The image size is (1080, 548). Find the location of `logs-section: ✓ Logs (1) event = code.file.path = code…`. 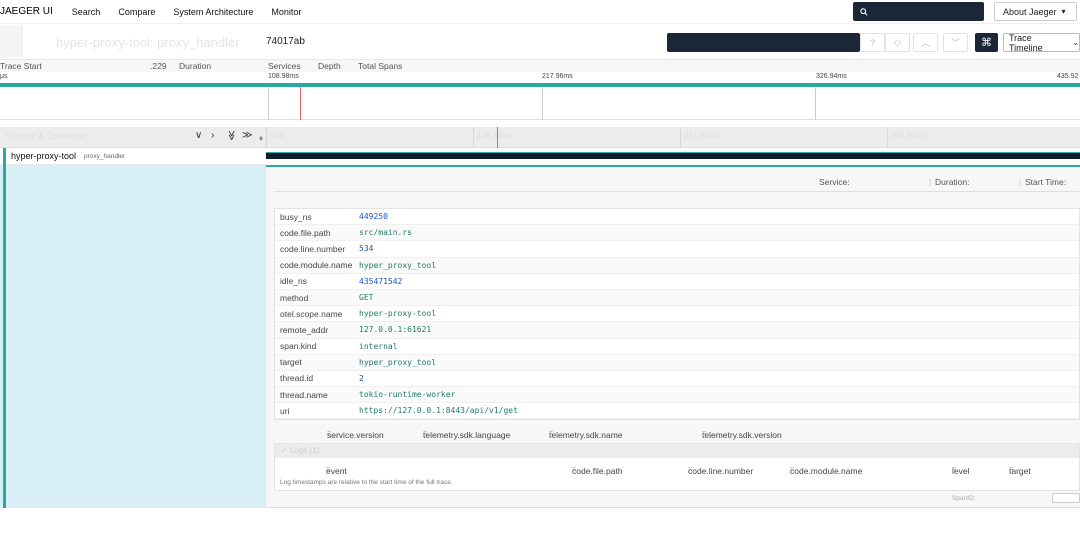

logs-section: ✓ Logs (1) event = code.file.path = code… is located at coordinates (677, 467).